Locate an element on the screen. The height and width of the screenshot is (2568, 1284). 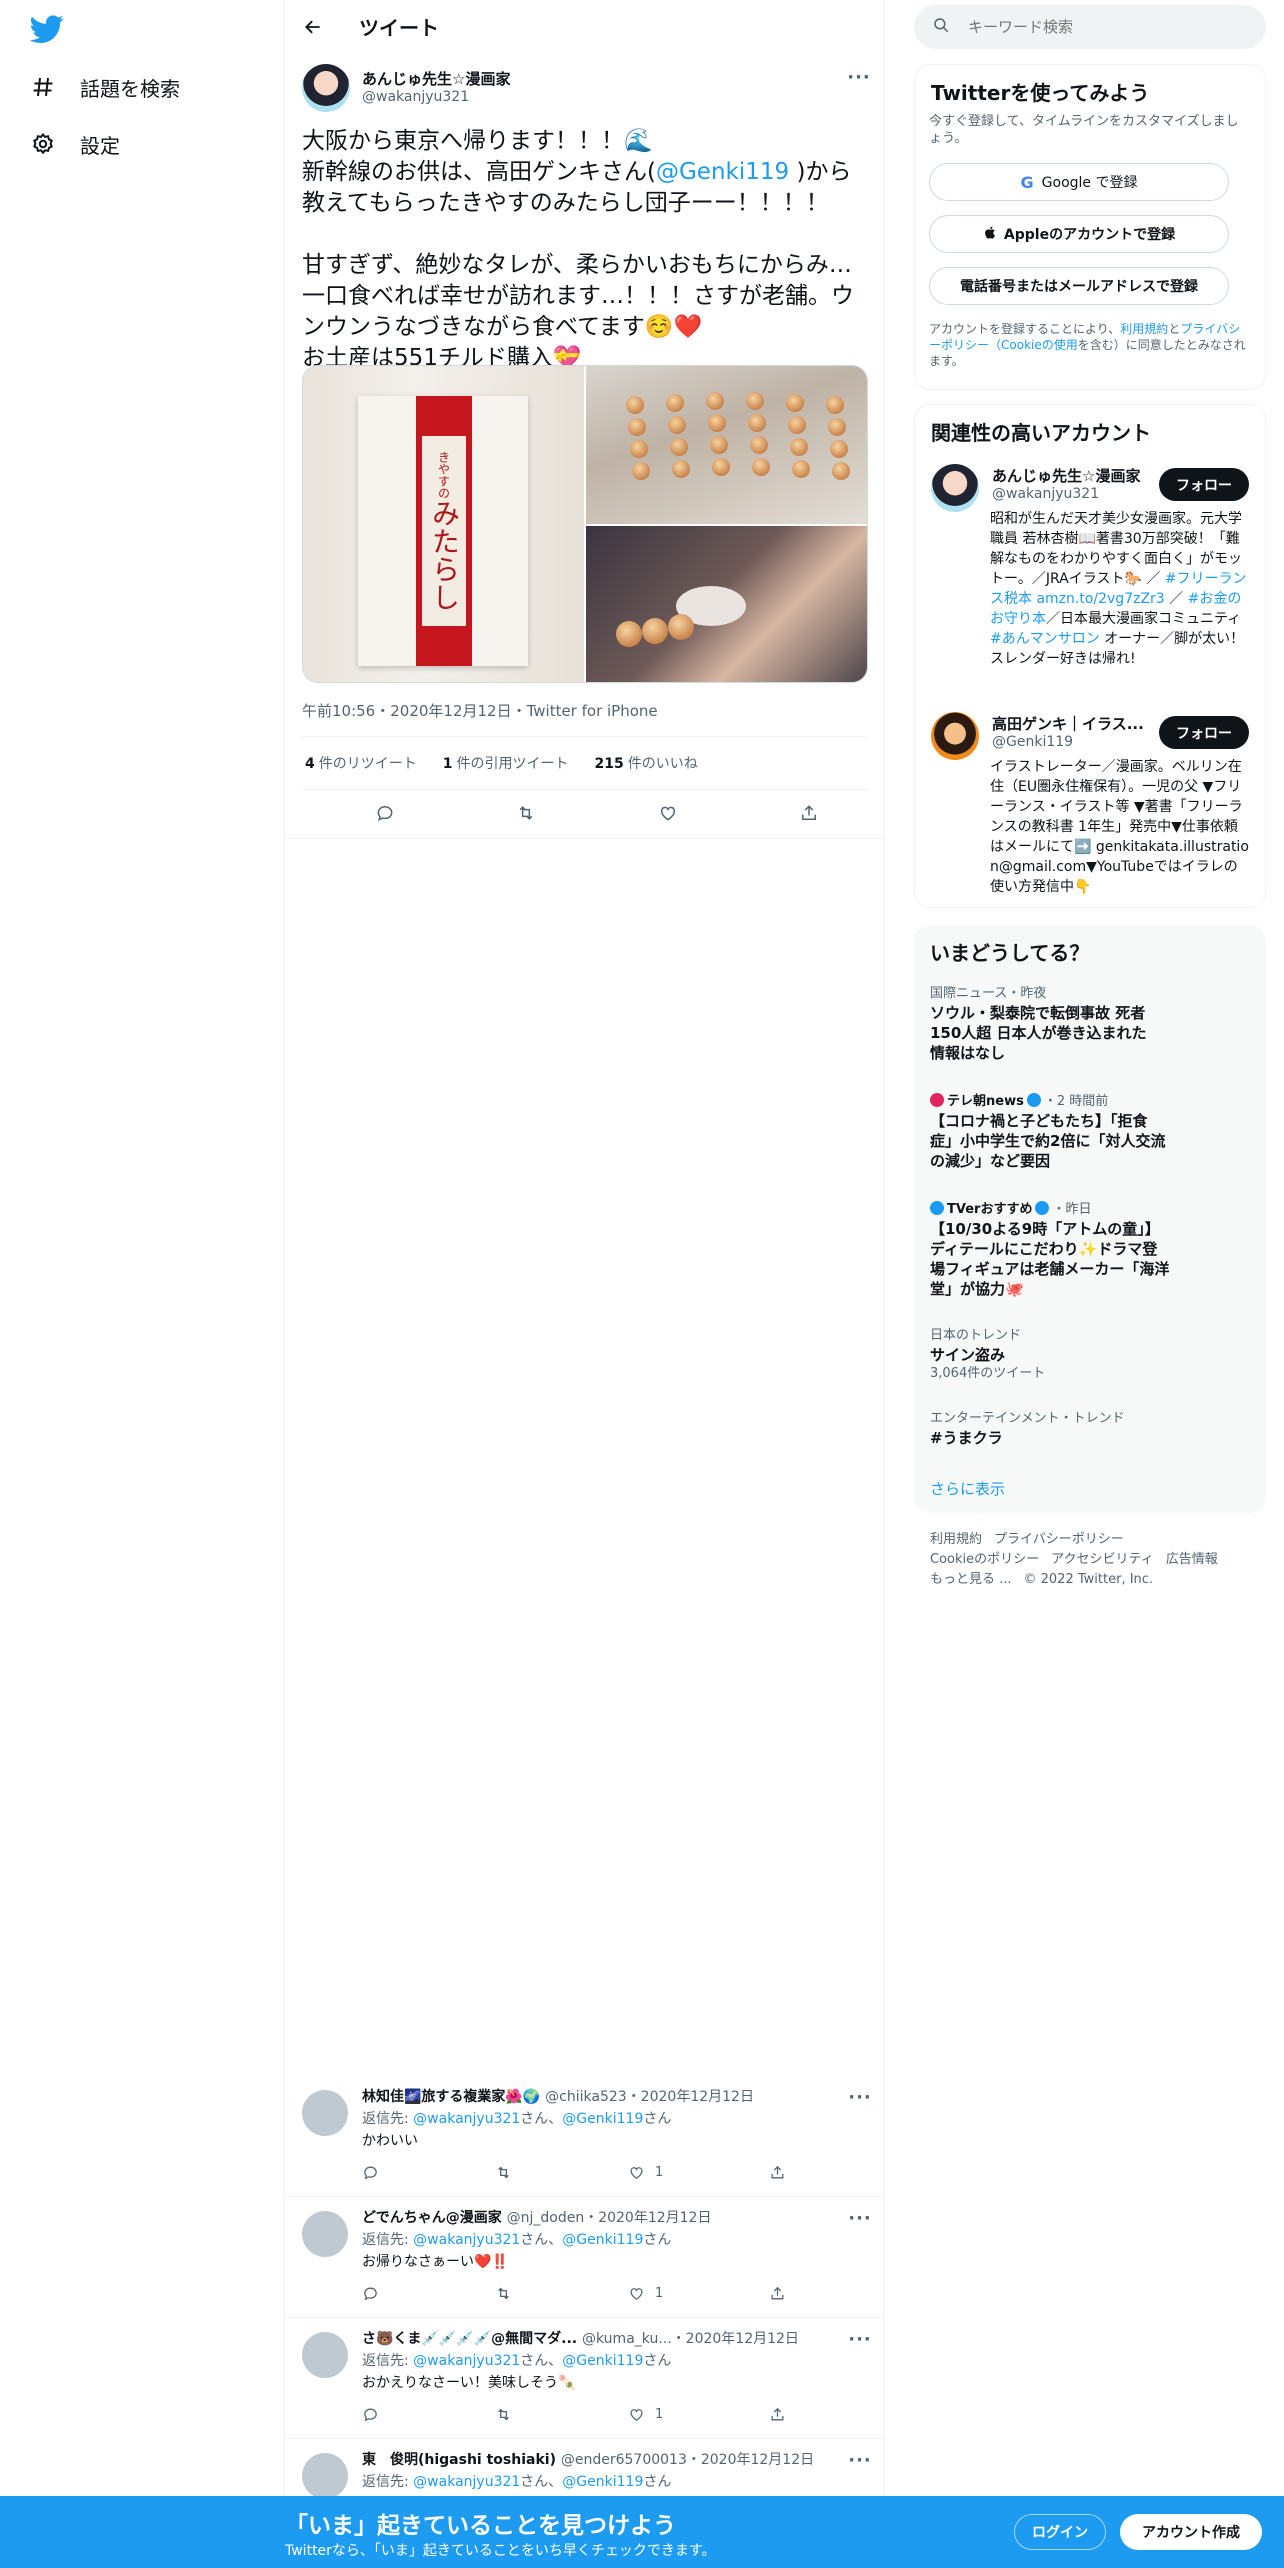
account-name: あんじゅ先生☆漫画家 is located at coordinates (1066, 475).